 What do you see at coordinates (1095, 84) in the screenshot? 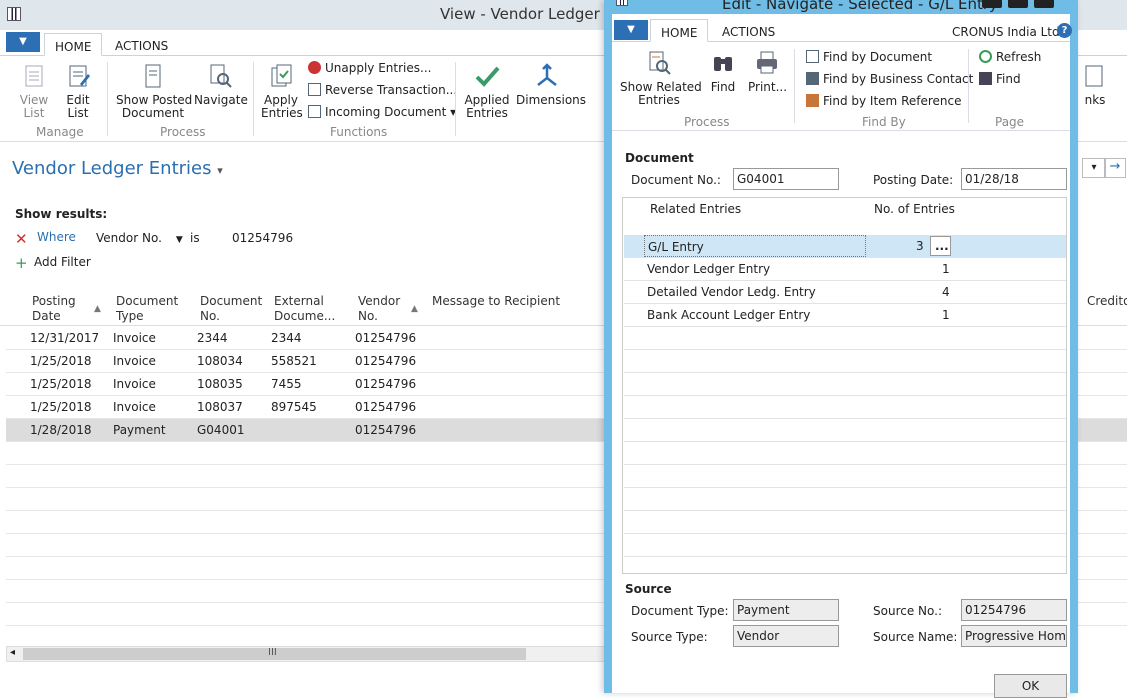
I see `links-button: nks` at bounding box center [1095, 84].